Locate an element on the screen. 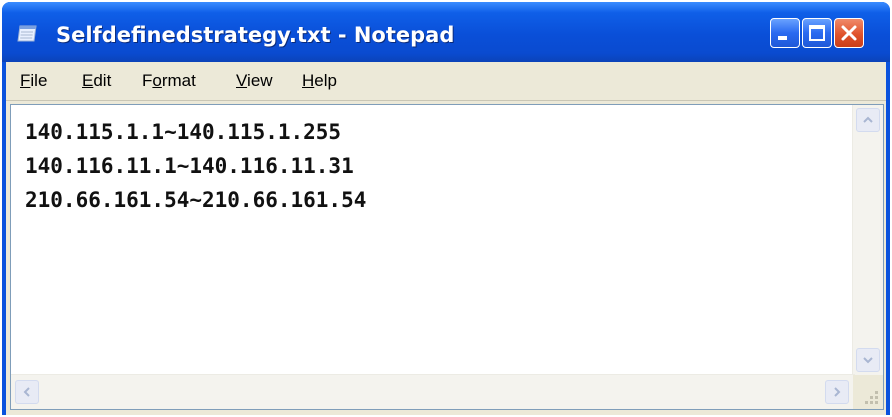 The width and height of the screenshot is (892, 417). scroll-left-button is located at coordinates (27, 392).